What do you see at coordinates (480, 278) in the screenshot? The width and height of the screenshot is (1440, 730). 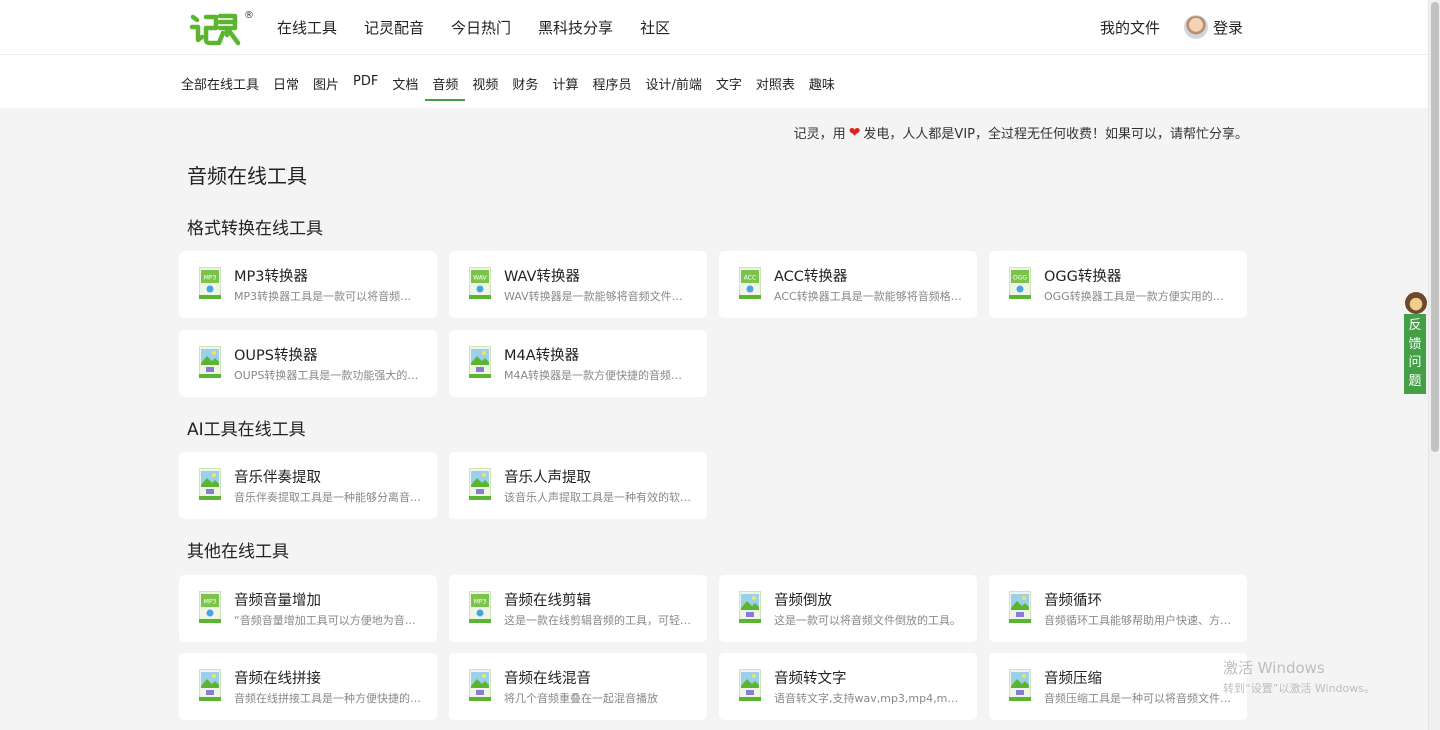 I see `svg-text: WAV` at bounding box center [480, 278].